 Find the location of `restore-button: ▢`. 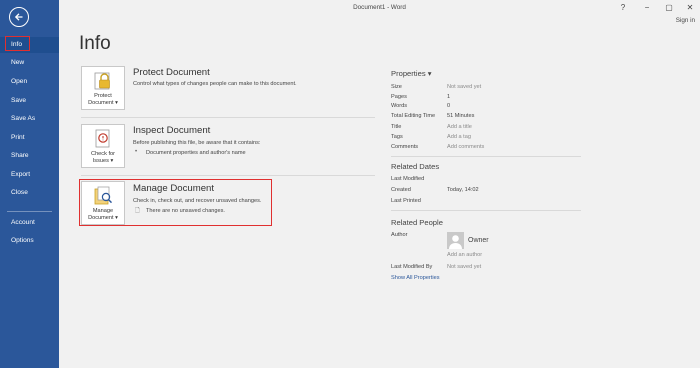

restore-button: ▢ is located at coordinates (669, 7).